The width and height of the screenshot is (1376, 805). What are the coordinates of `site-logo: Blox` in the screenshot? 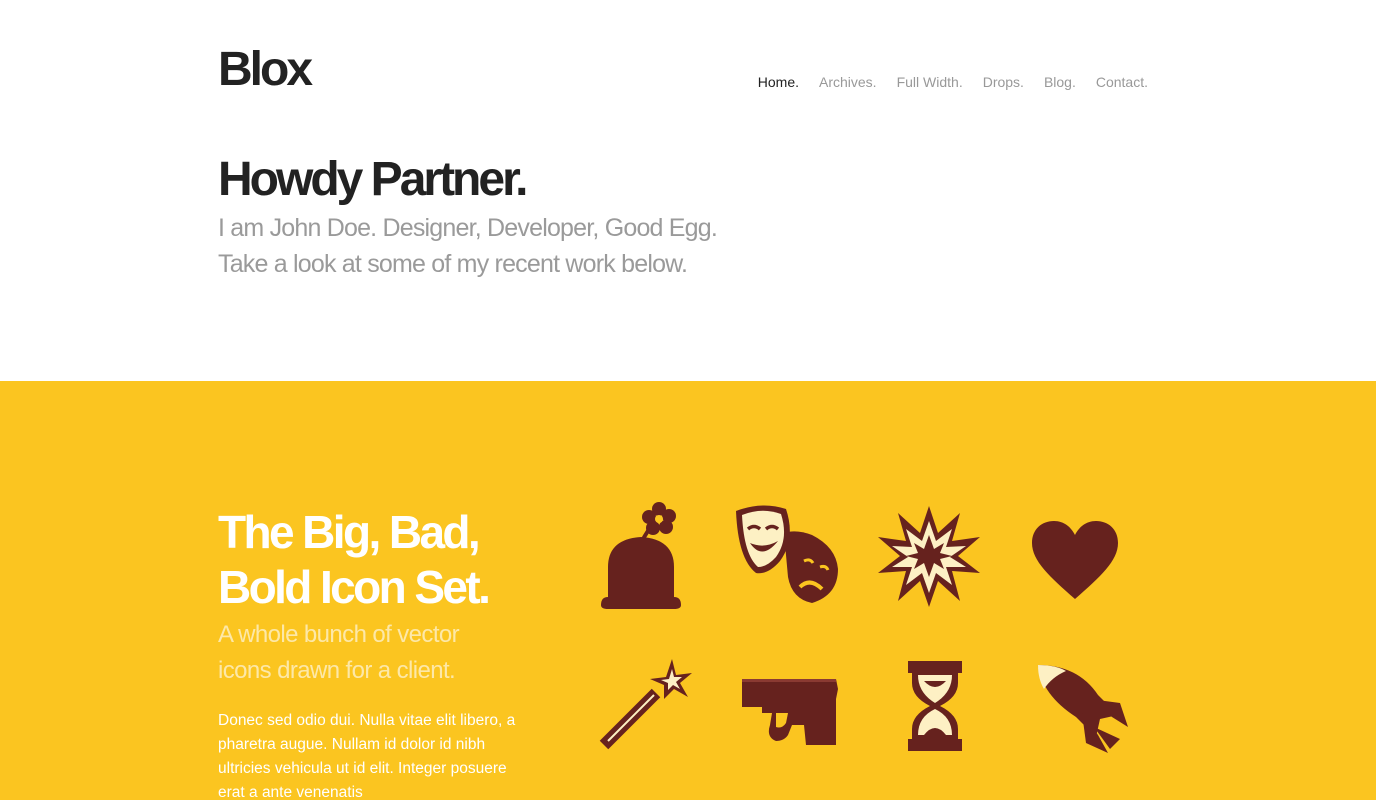 It's located at (265, 70).